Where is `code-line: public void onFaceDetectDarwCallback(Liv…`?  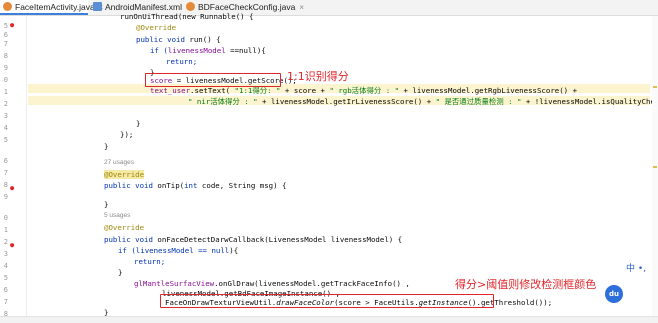 code-line: public void onFaceDetectDarwCallback(Liv… is located at coordinates (253, 239).